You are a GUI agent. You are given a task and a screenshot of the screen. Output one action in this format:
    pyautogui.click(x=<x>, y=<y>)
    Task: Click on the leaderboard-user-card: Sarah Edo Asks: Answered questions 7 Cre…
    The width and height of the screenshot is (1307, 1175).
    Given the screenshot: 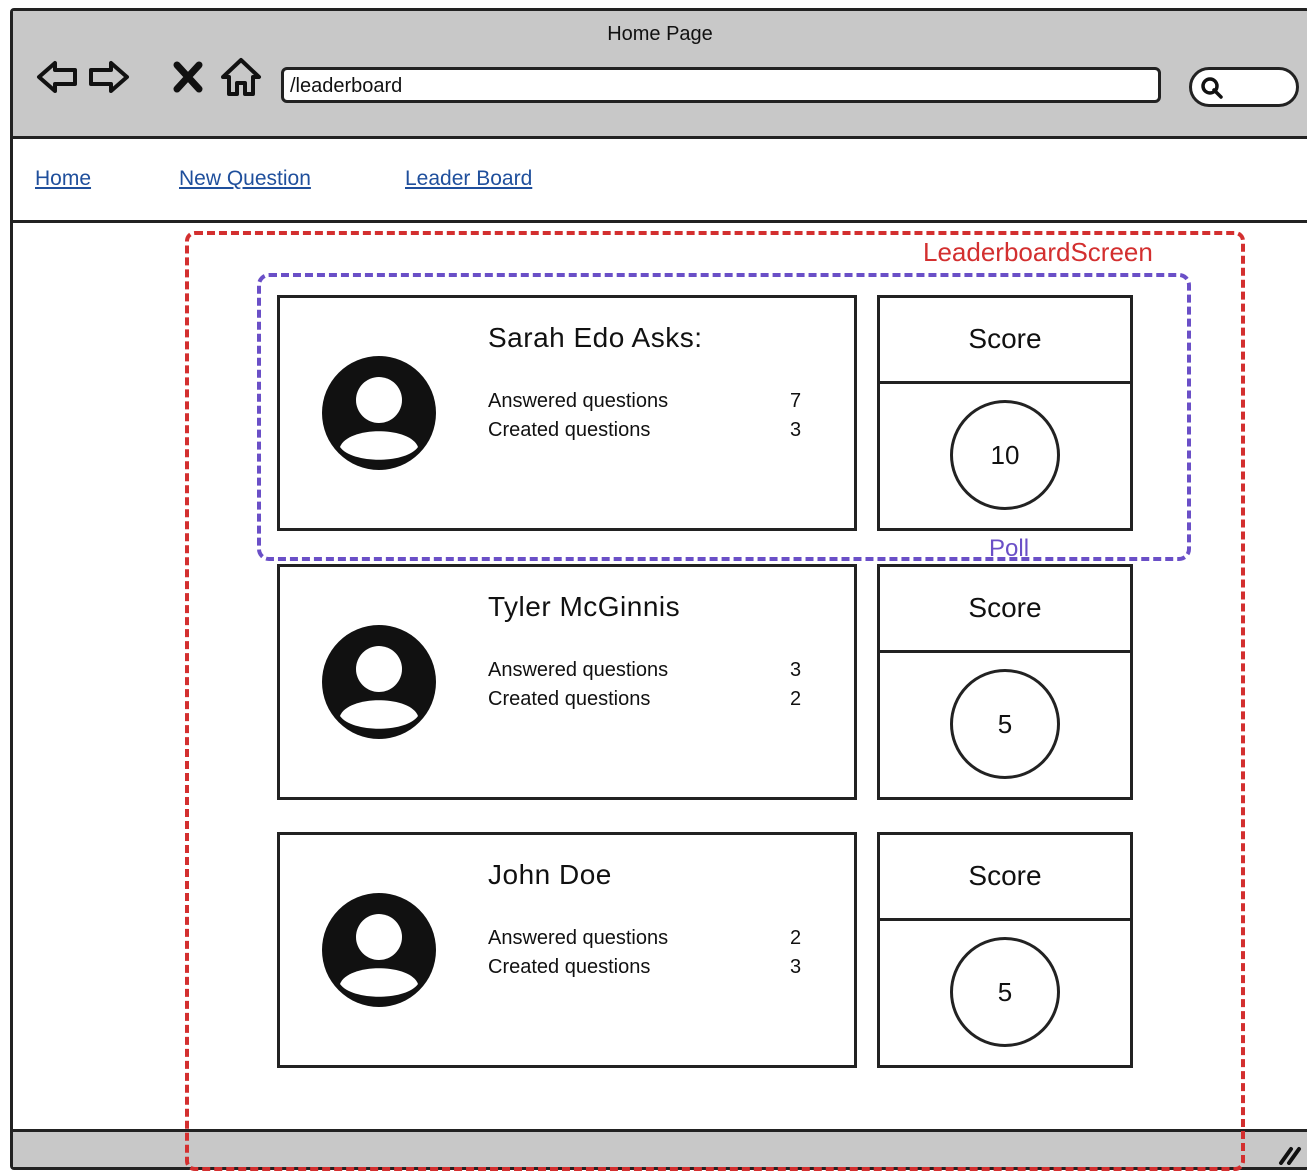 What is the action you would take?
    pyautogui.click(x=567, y=413)
    